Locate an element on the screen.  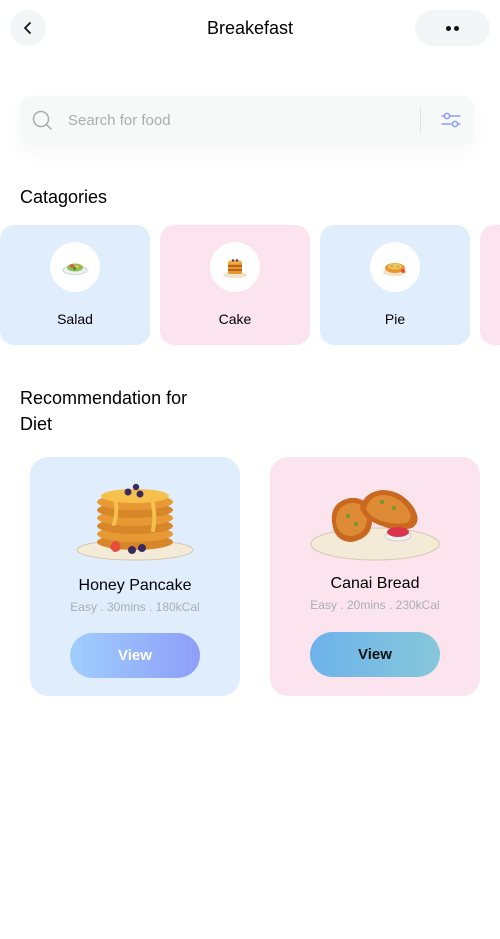
recommendation-card-canai-bread: Canai Bread Easy . 20mins . 230kCal View is located at coordinates (375, 576).